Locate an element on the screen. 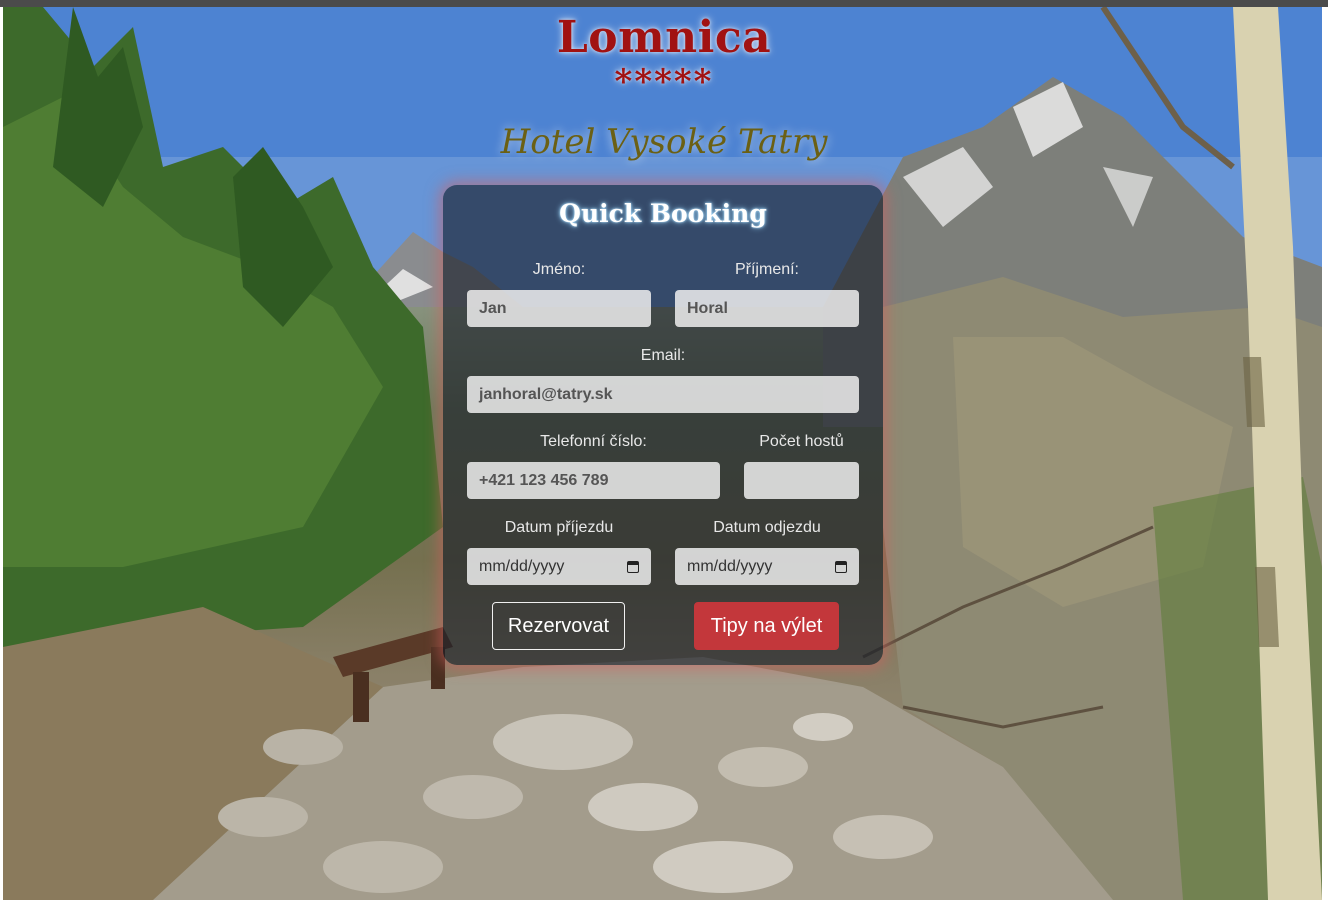 The width and height of the screenshot is (1328, 900). last-name-input: Horal is located at coordinates (767, 308).